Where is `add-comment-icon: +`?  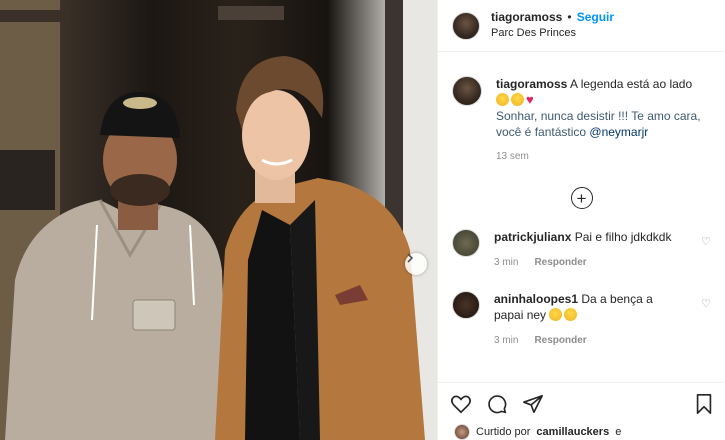
add-comment-icon: + is located at coordinates (581, 198).